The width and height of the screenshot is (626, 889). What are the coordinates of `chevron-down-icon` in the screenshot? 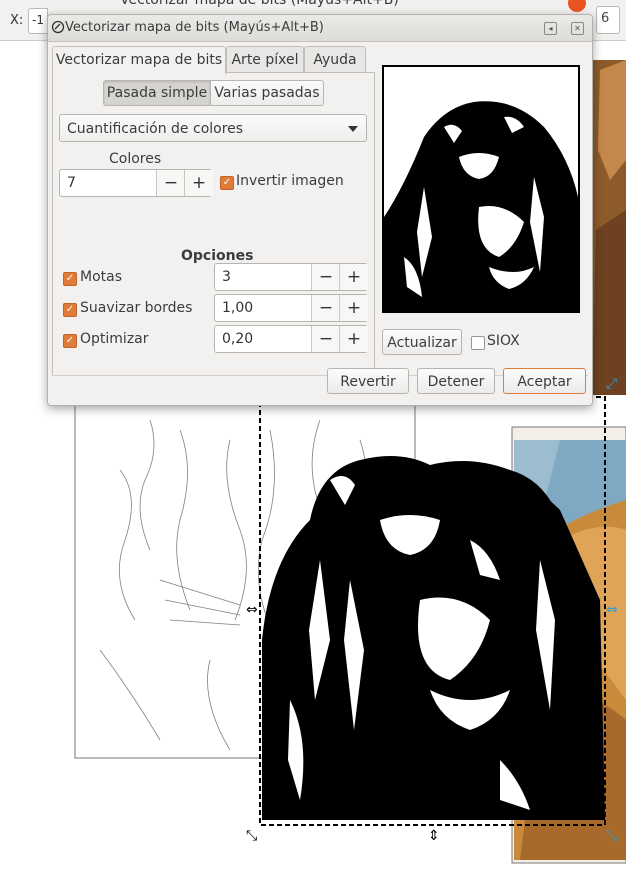 It's located at (353, 129).